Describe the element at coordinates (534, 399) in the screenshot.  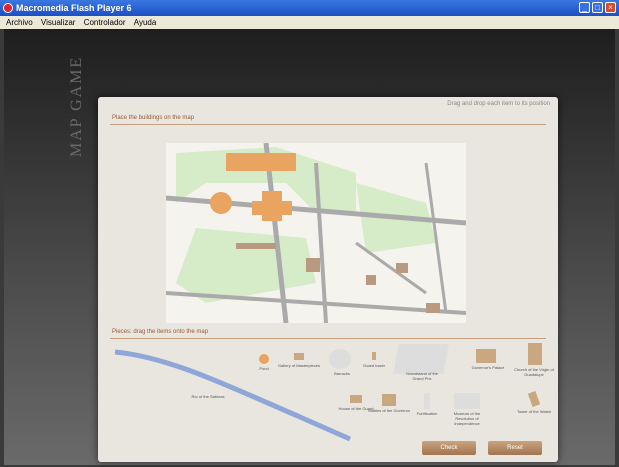
I see `tower-piece` at that location.